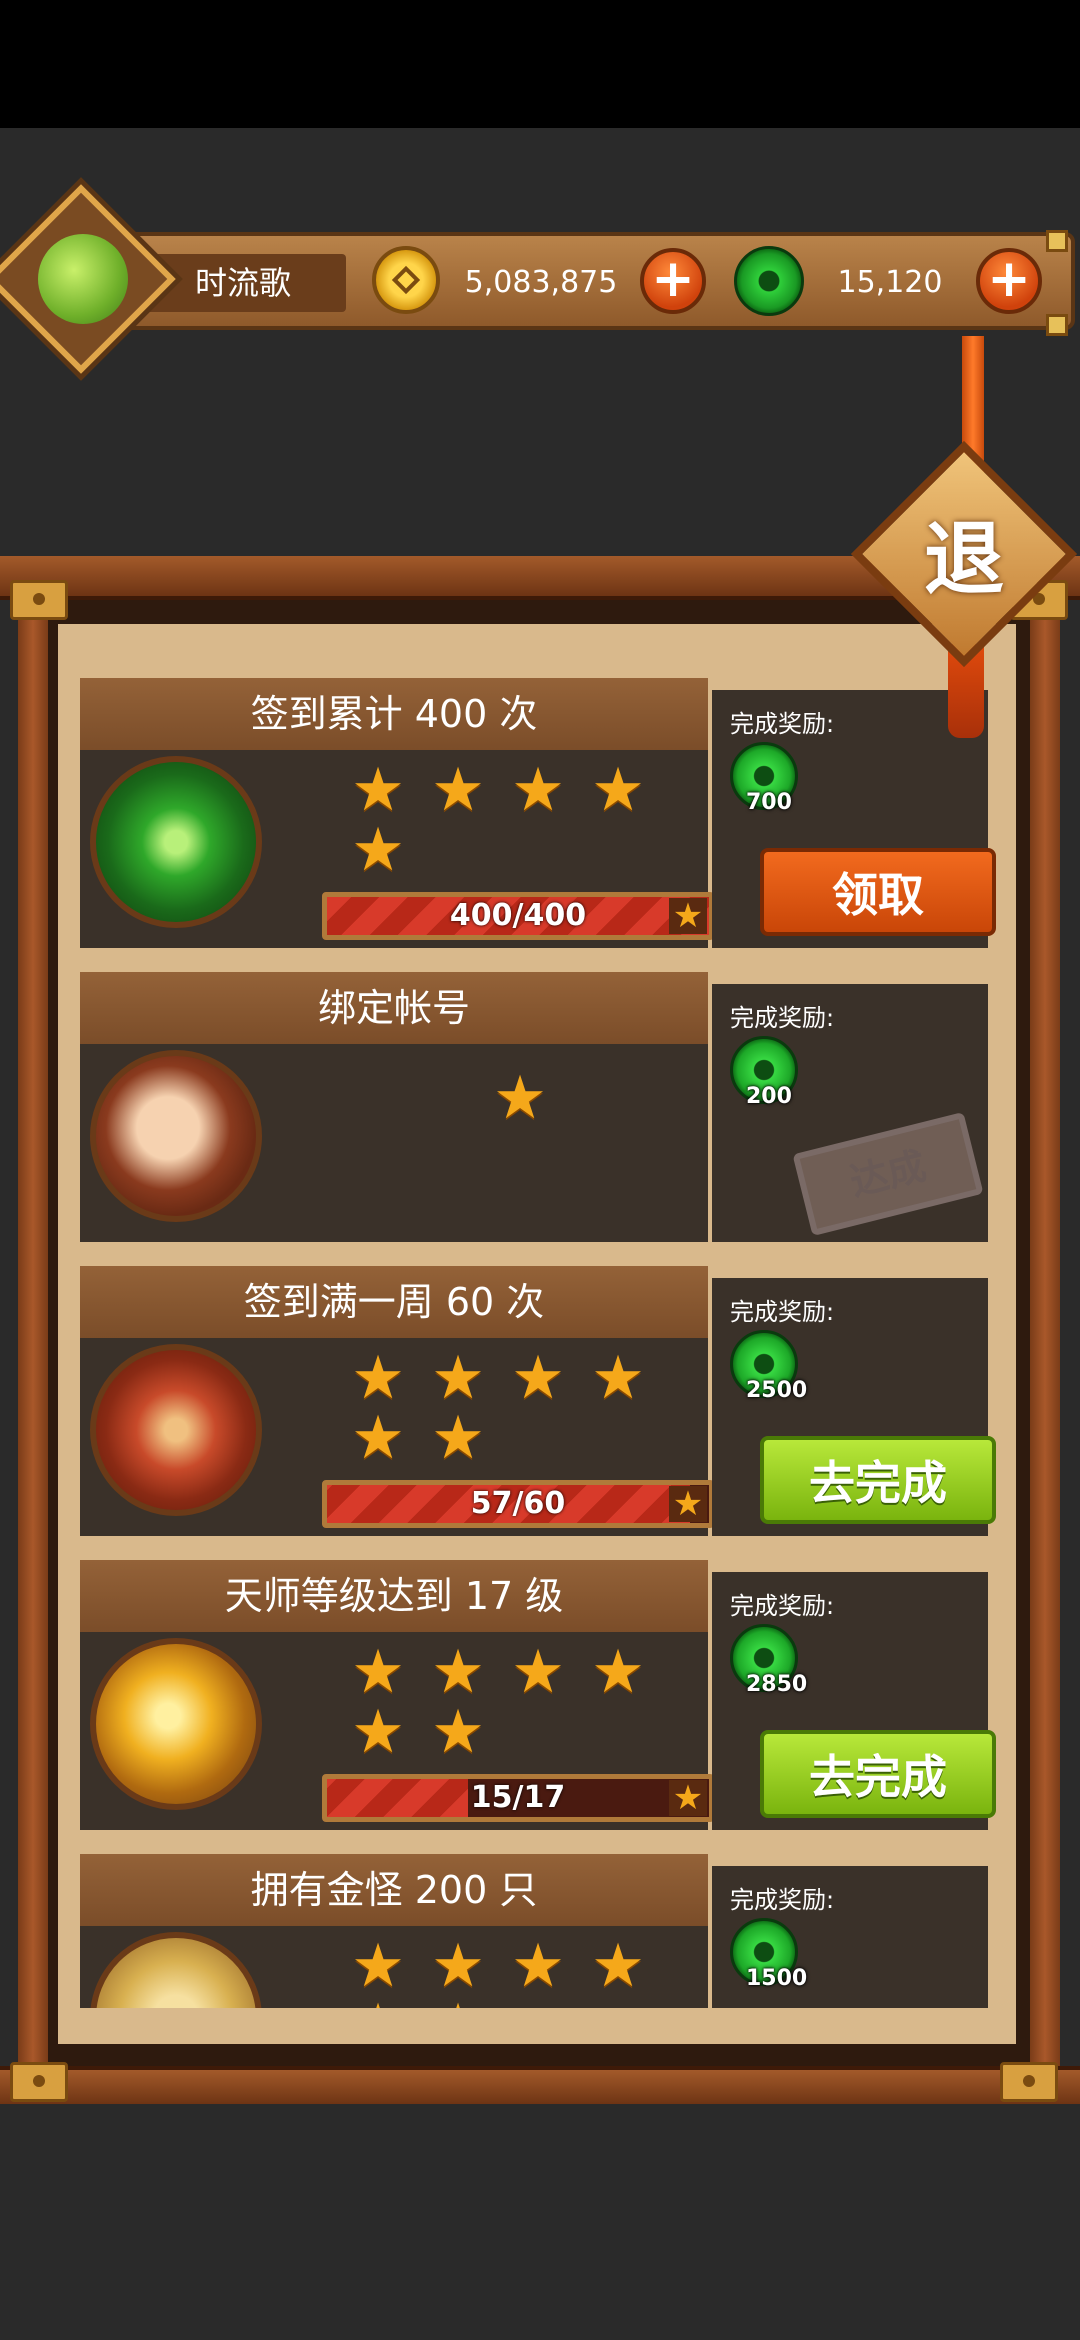 Image resolution: width=1080 pixels, height=2340 pixels. Describe the element at coordinates (503, 820) in the screenshot. I see `star-rating: ★ ★ ★ ★★` at that location.